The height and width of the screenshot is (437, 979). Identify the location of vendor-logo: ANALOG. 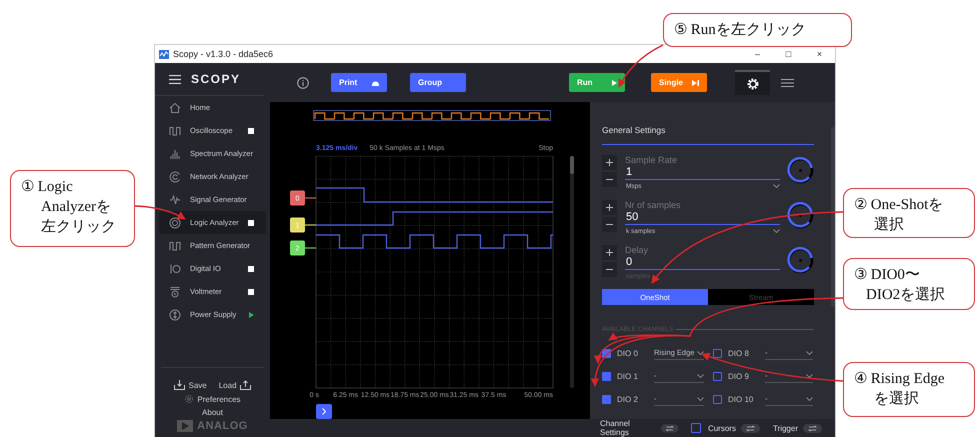
(222, 426).